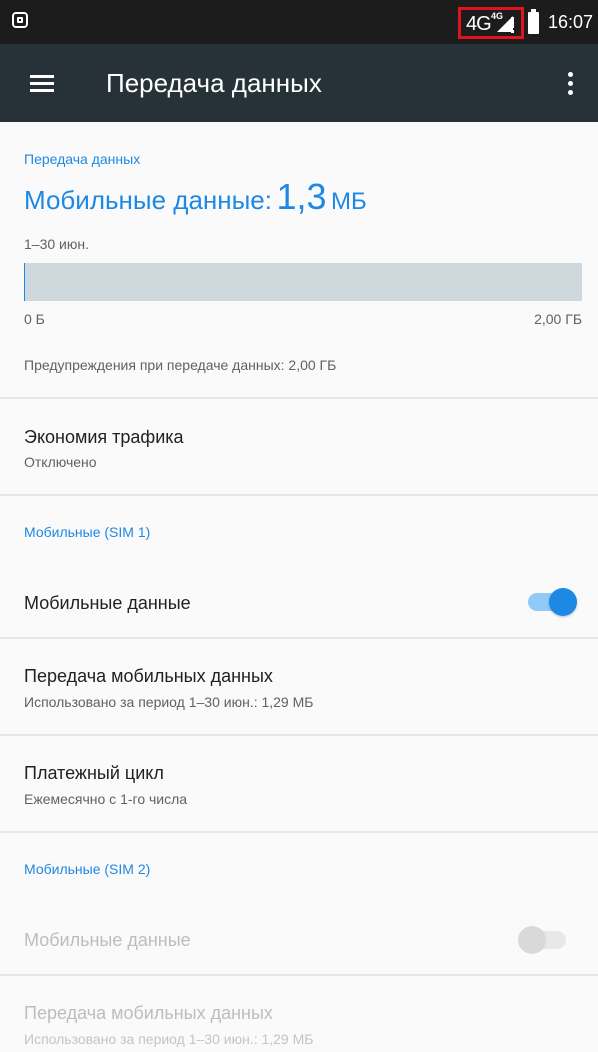 The image size is (598, 1052). I want to click on sim1-data-usage-title: Передача мобильных данных, so click(148, 676).